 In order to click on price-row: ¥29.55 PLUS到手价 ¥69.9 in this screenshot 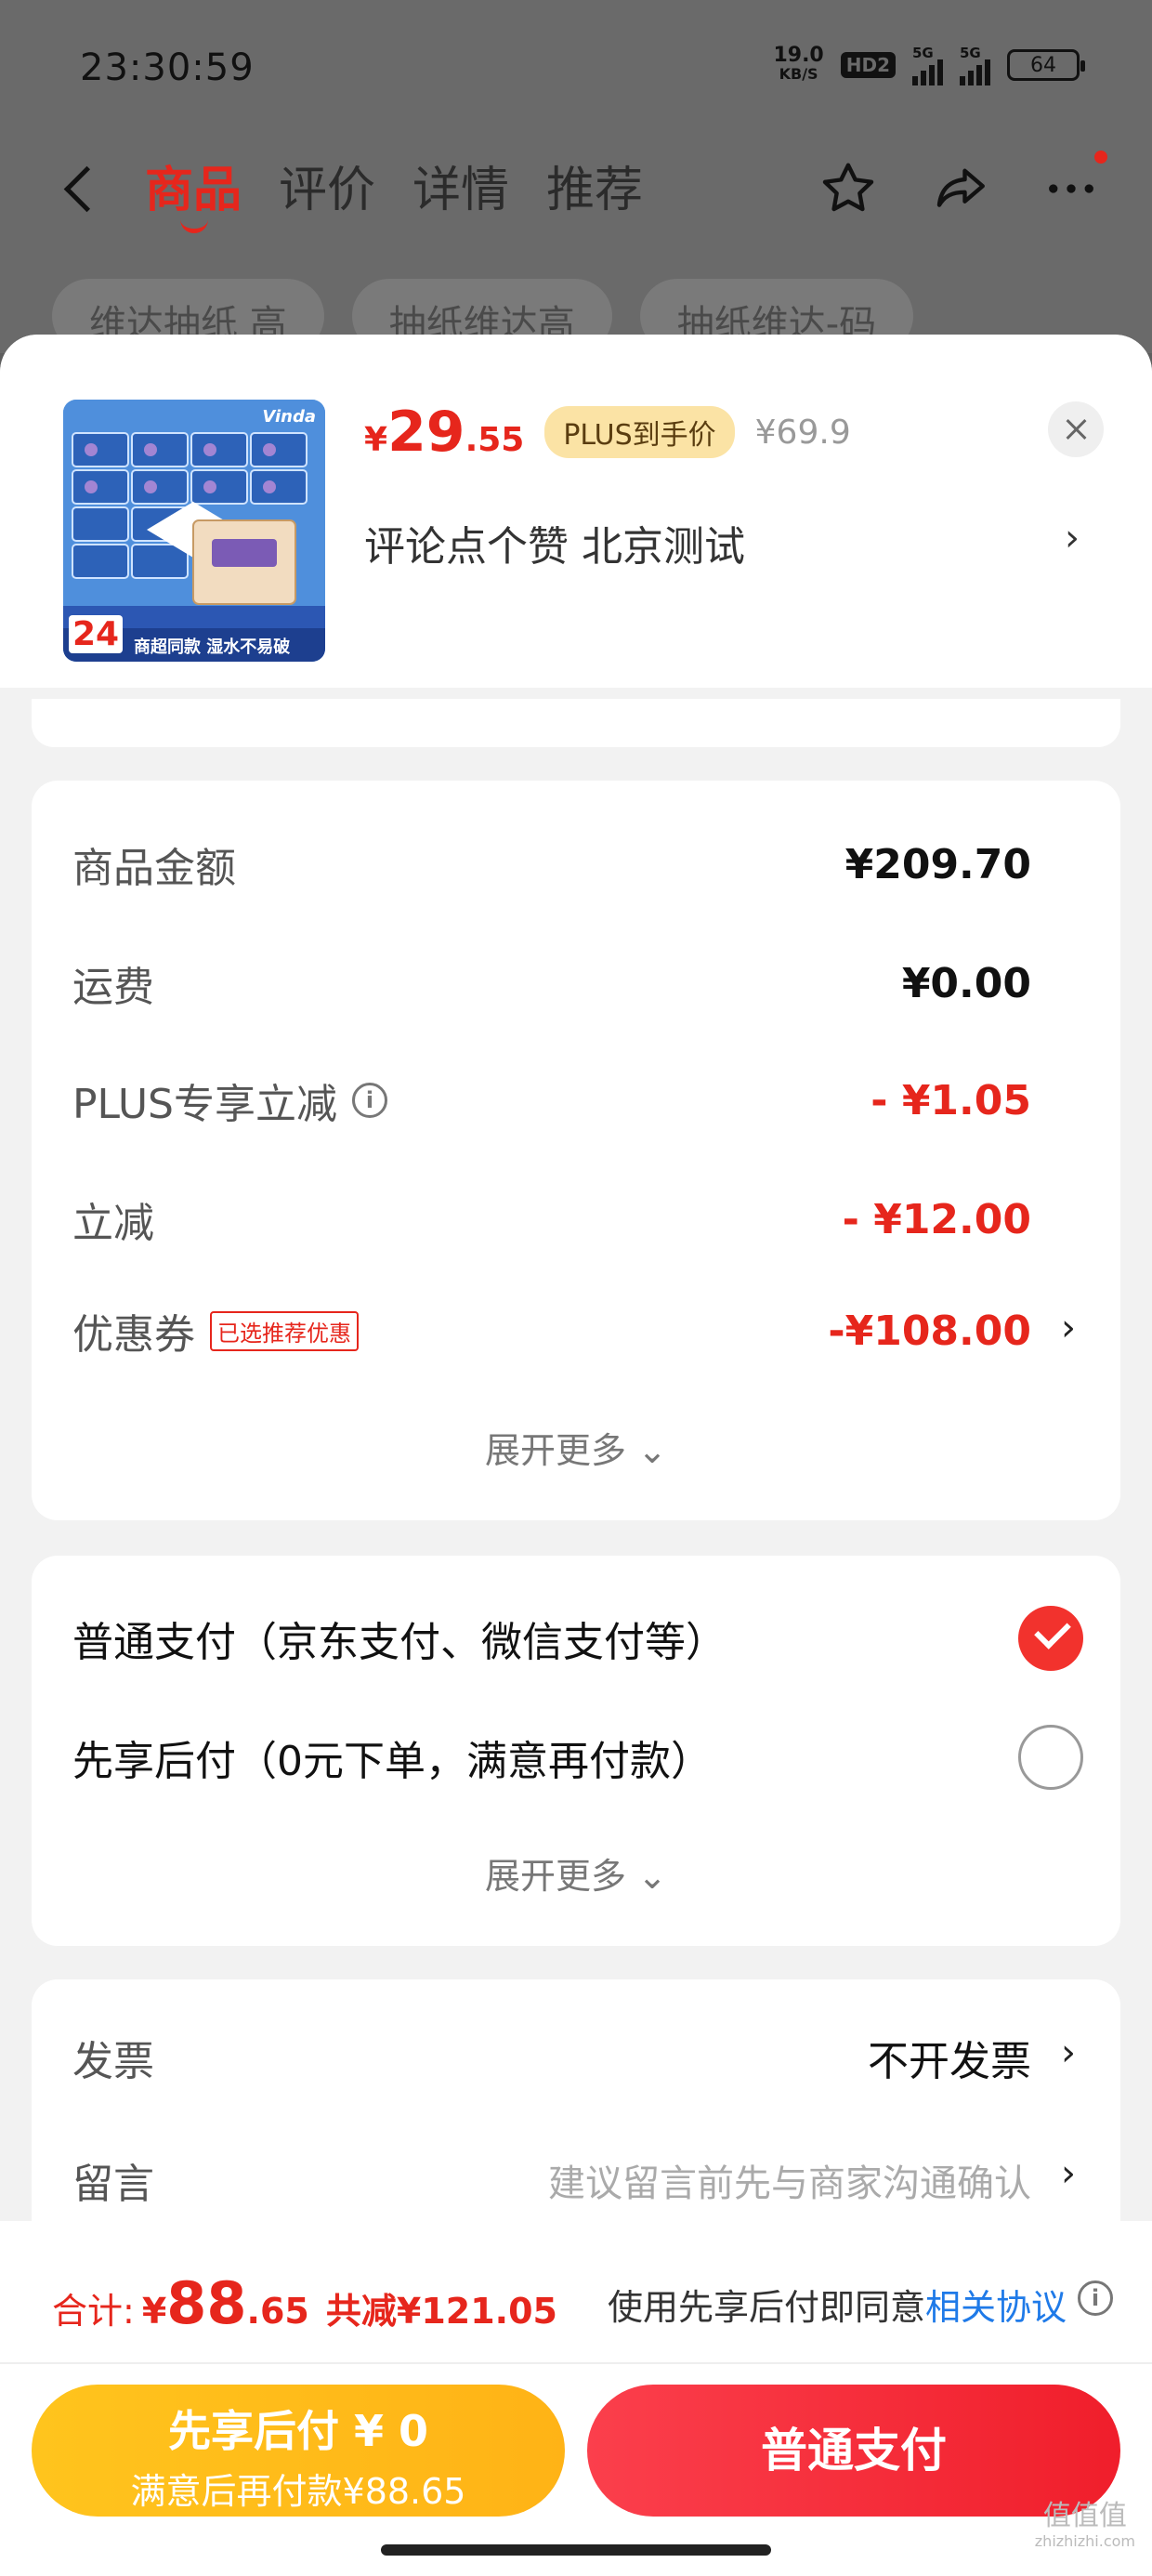, I will do `click(607, 432)`.